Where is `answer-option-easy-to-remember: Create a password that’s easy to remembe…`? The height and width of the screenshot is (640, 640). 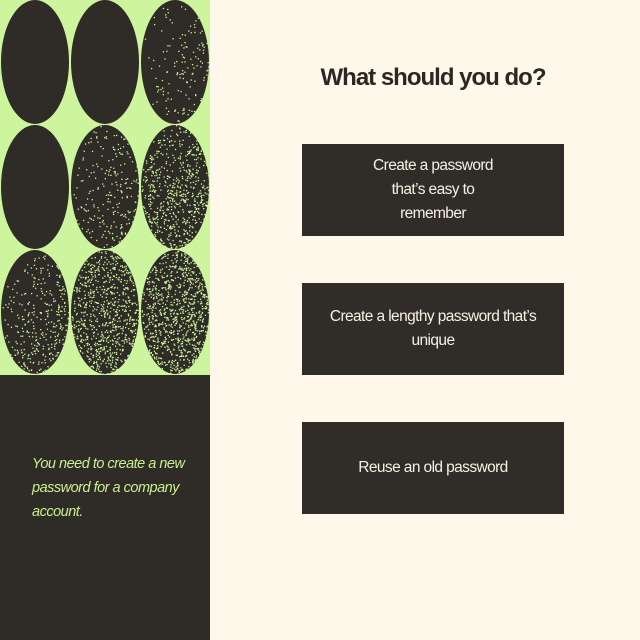
answer-option-easy-to-remember: Create a password that’s easy to remembe… is located at coordinates (433, 190).